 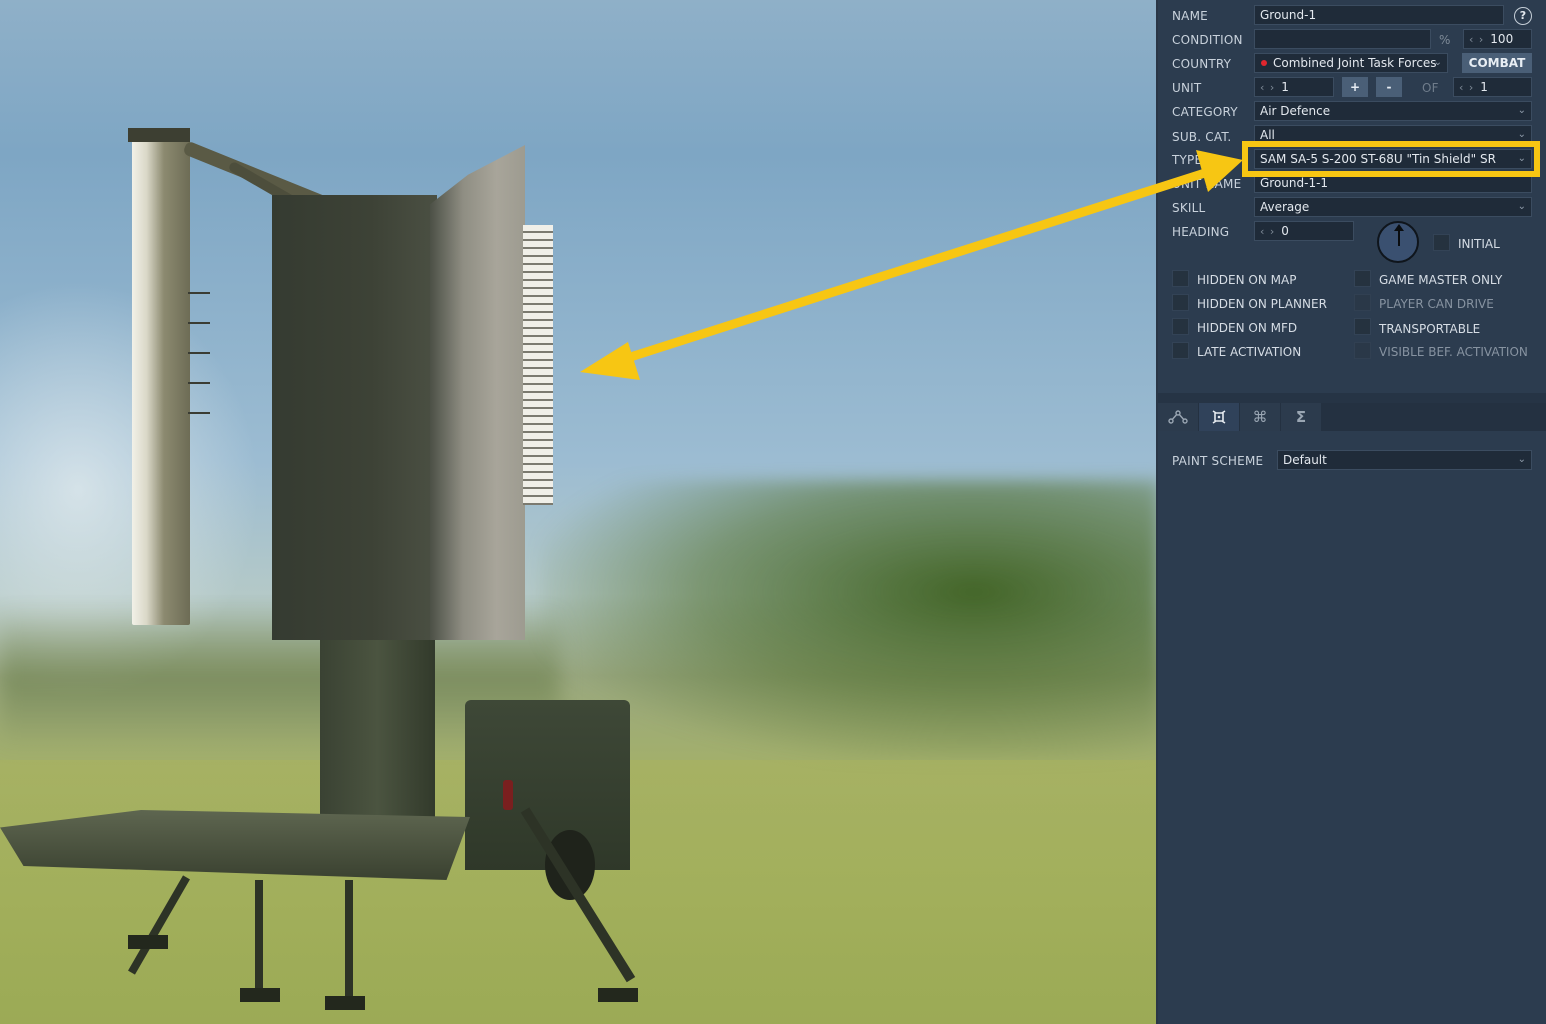 What do you see at coordinates (1247, 280) in the screenshot?
I see `hidden-on-map-label: HIDDEN ON MAP` at bounding box center [1247, 280].